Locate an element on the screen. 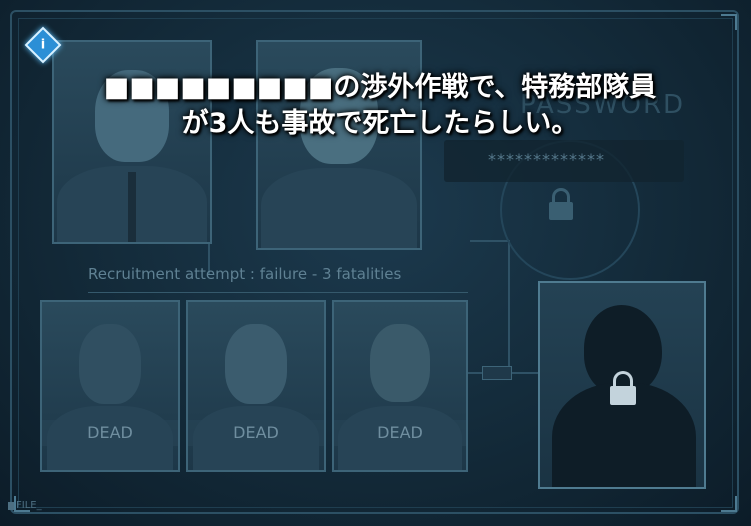  dialogue-line: が3人も事故で死亡したらしい。 is located at coordinates (380, 123).